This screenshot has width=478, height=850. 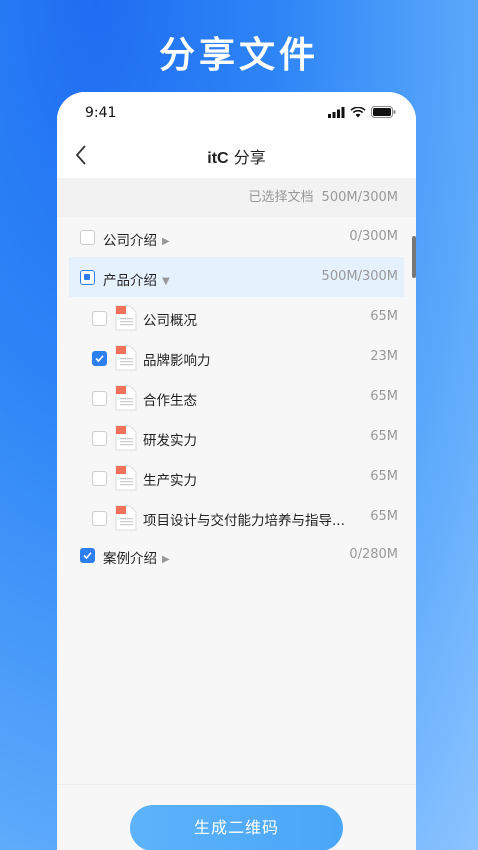 What do you see at coordinates (166, 281) in the screenshot?
I see `caret-down-icon: ▼` at bounding box center [166, 281].